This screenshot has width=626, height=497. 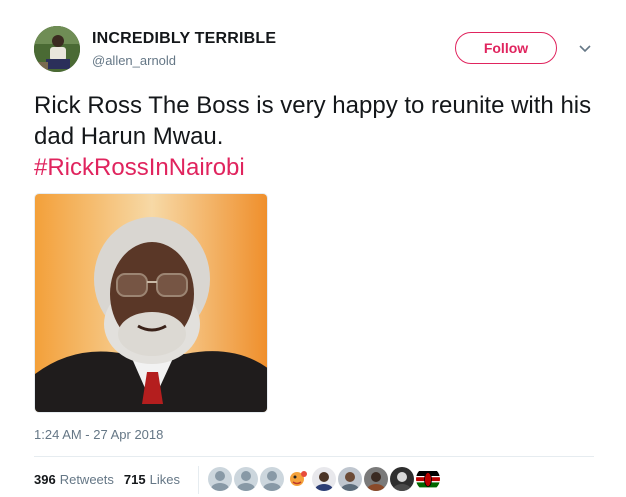 What do you see at coordinates (314, 456) in the screenshot?
I see `divider` at bounding box center [314, 456].